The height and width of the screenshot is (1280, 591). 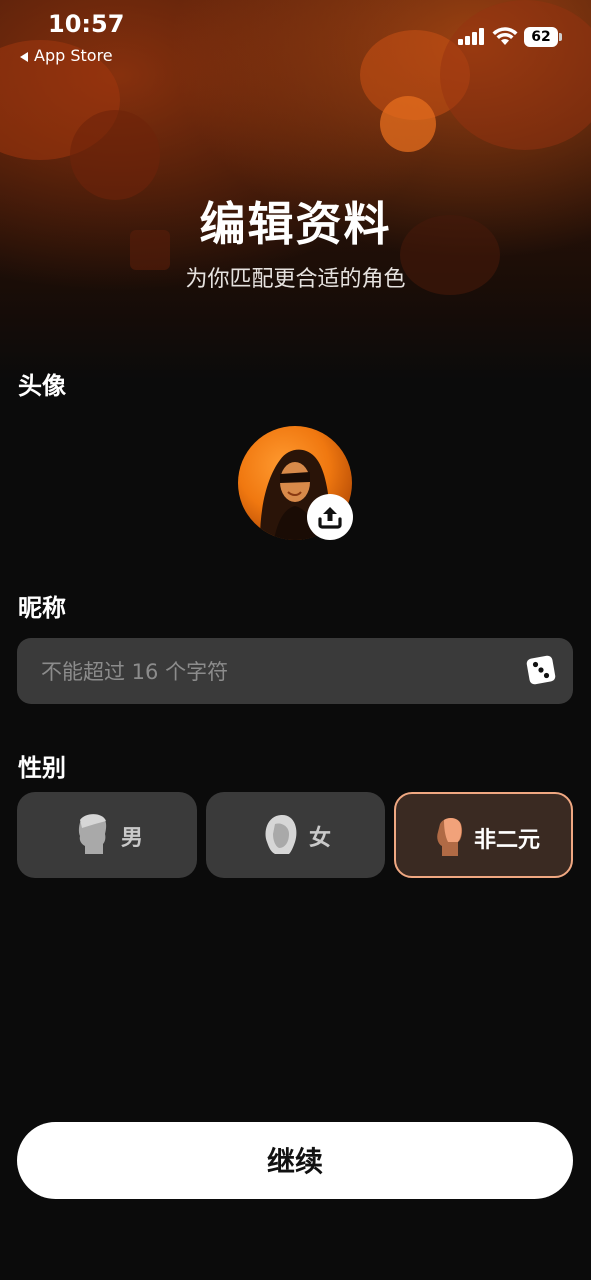 I want to click on female-head-icon, so click(x=281, y=834).